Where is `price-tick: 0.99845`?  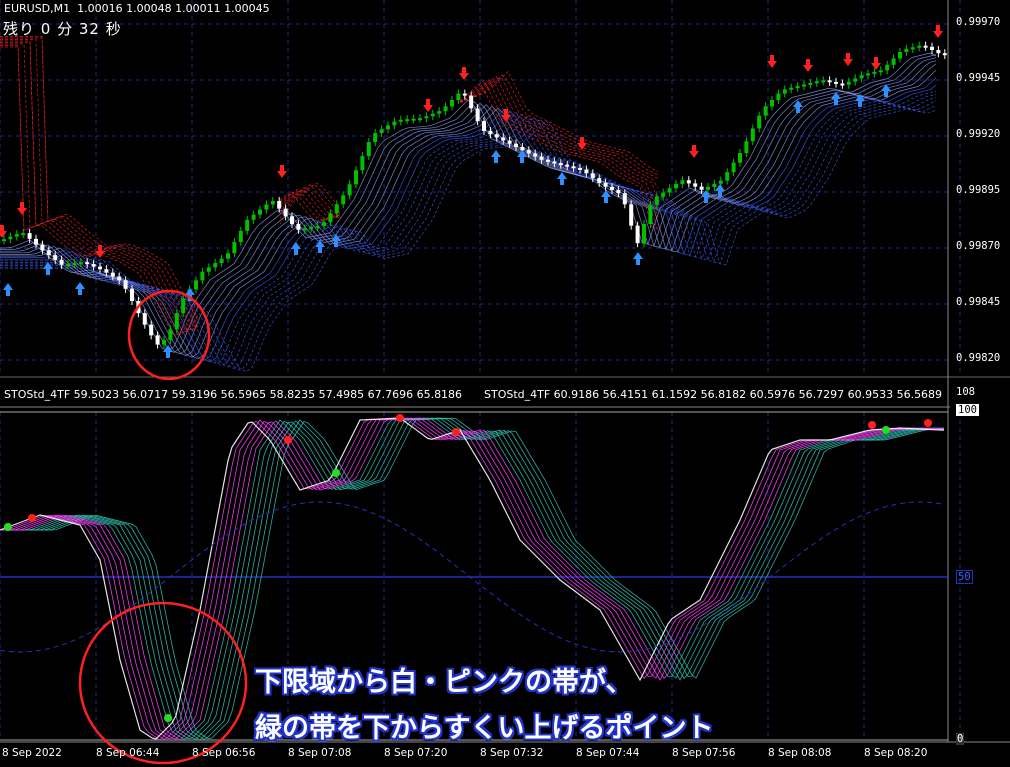 price-tick: 0.99845 is located at coordinates (978, 302).